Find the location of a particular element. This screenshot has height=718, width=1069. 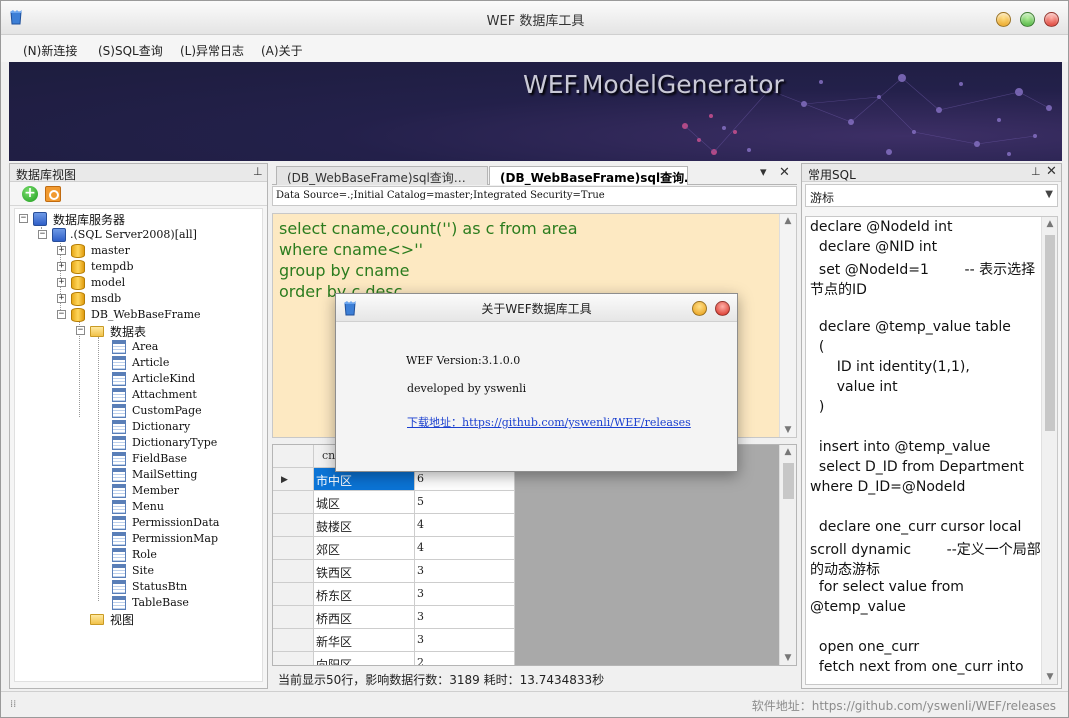

tree-node-label: TableBase is located at coordinates (160, 602).